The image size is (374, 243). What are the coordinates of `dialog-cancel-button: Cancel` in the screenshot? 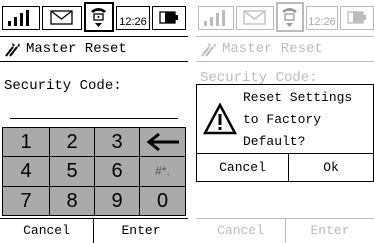 It's located at (243, 167).